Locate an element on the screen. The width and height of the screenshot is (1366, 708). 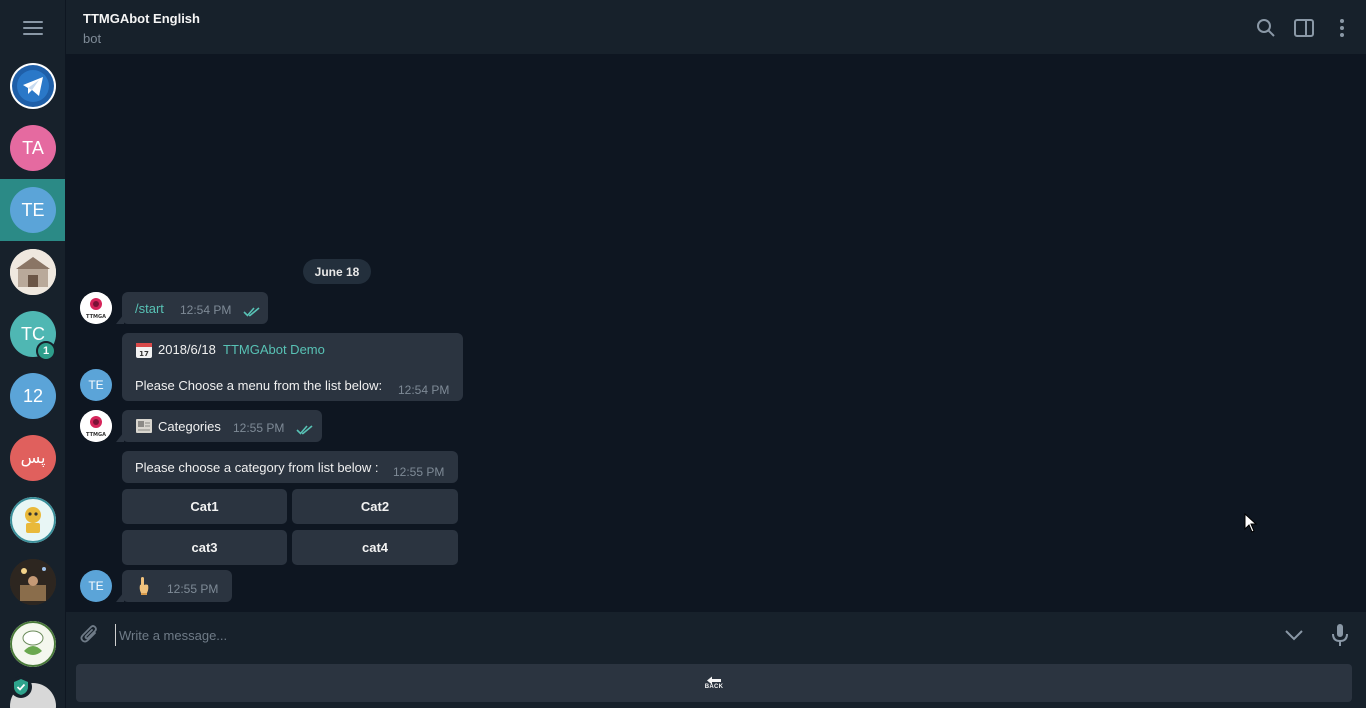
avatar: TA is located at coordinates (33, 148).